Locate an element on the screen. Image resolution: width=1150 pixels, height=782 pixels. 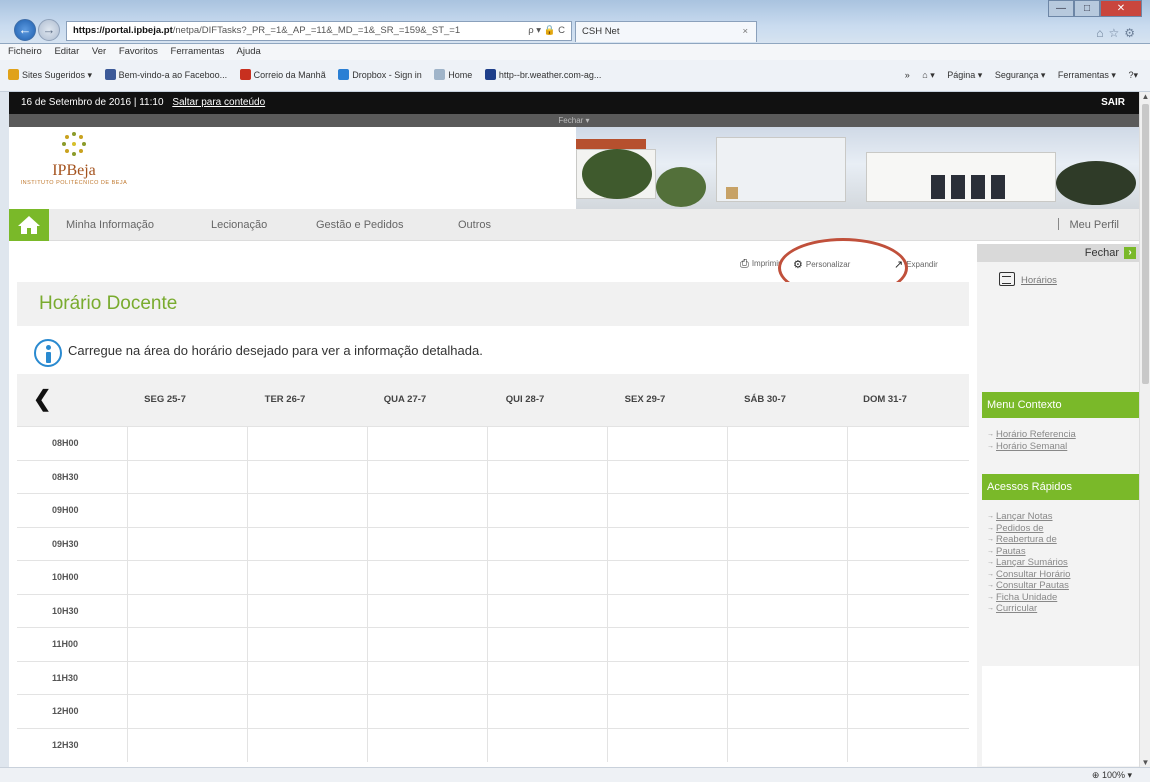
previous-week-icon: ❮ is located at coordinates (42, 399).